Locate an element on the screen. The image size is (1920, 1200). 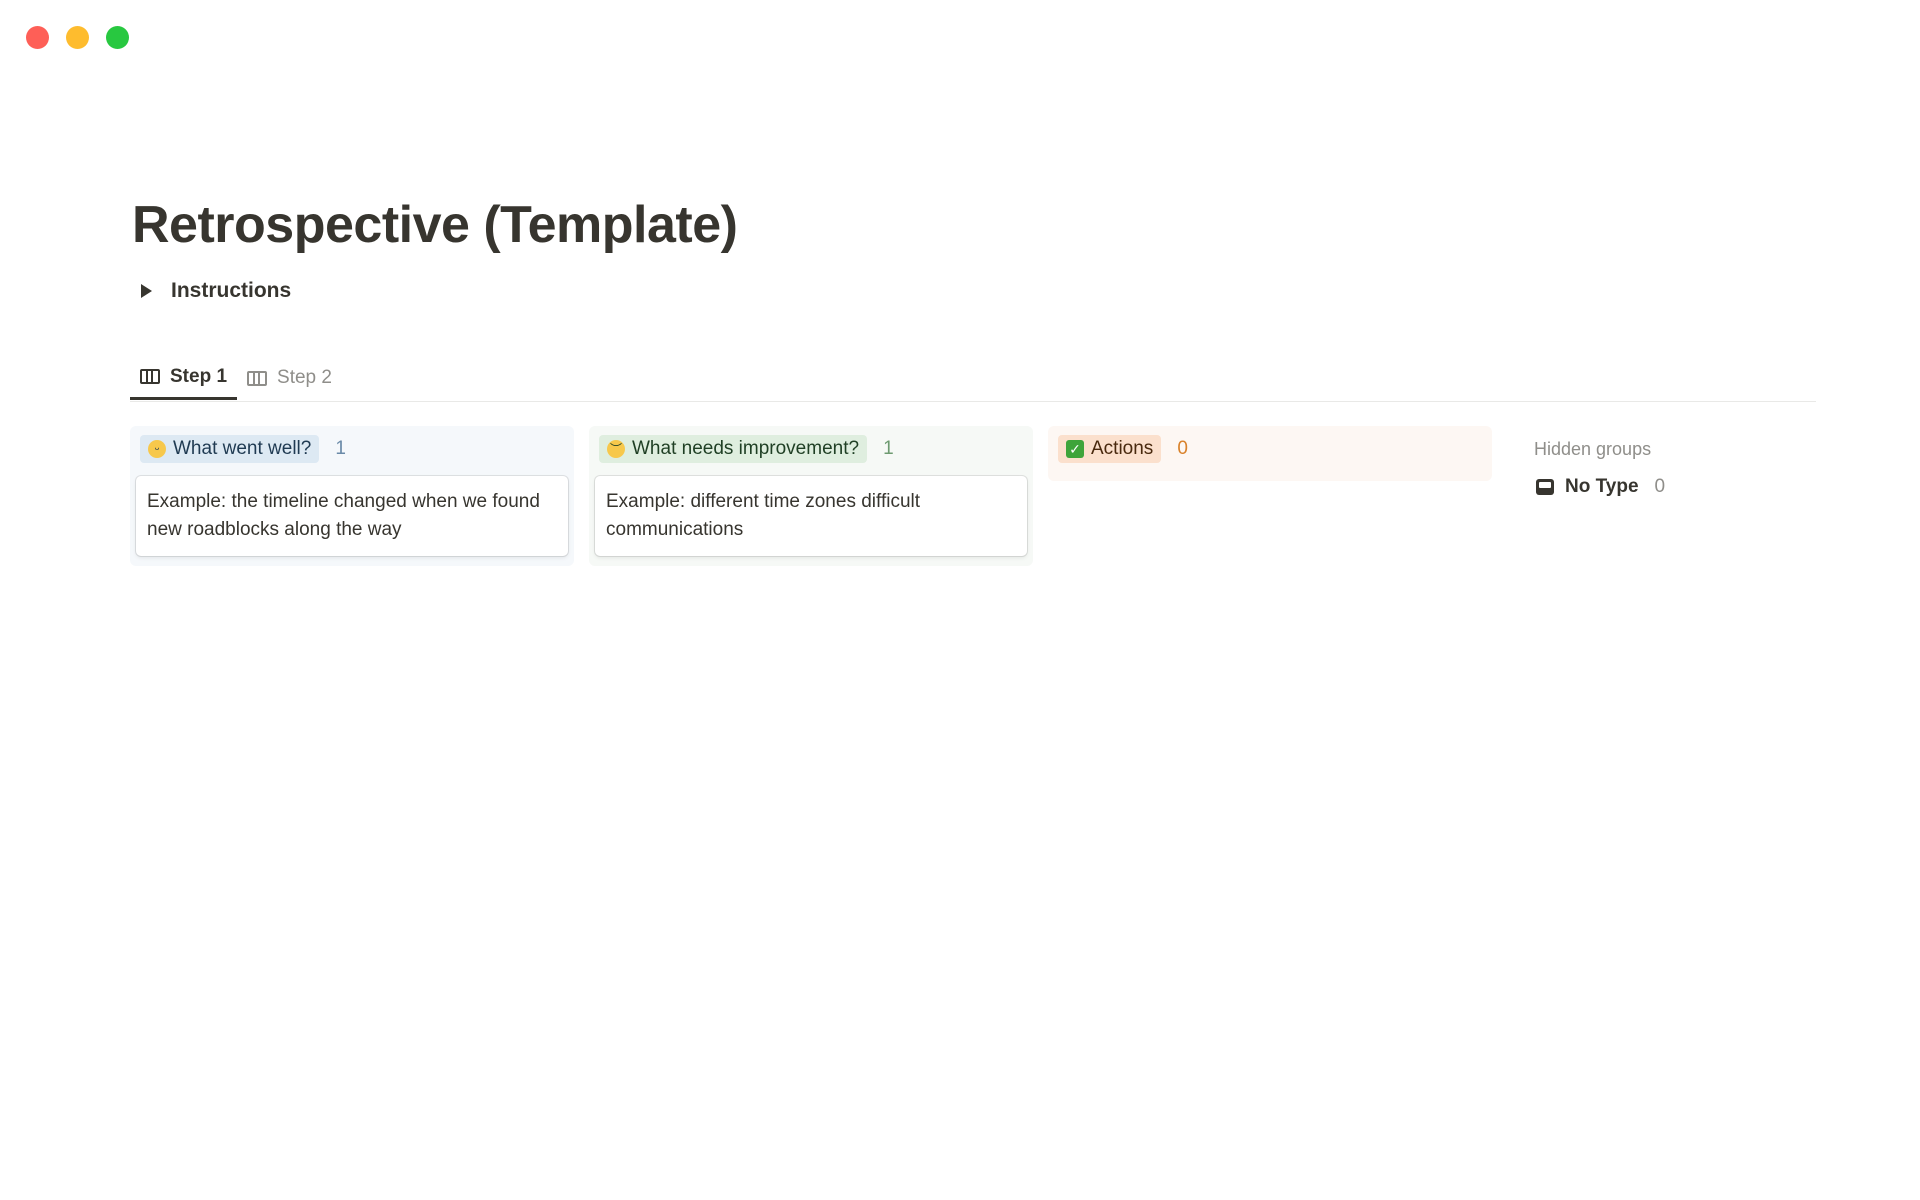
column-header: ︶ What needs improvement? 1 is located at coordinates (811, 449).